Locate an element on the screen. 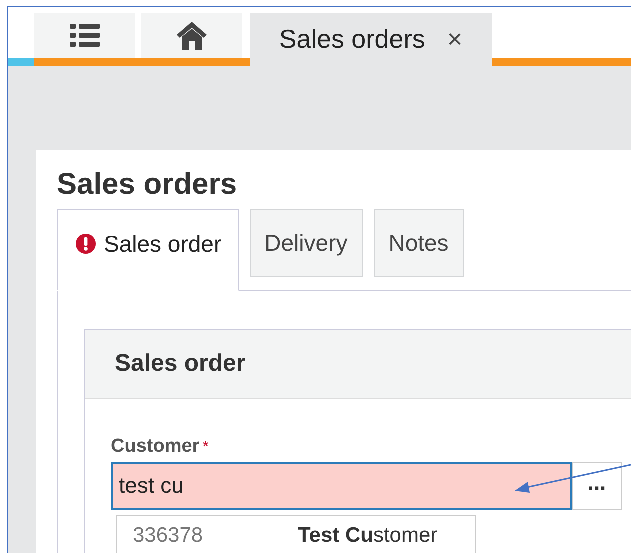  form-tab: Sales order is located at coordinates (148, 250).